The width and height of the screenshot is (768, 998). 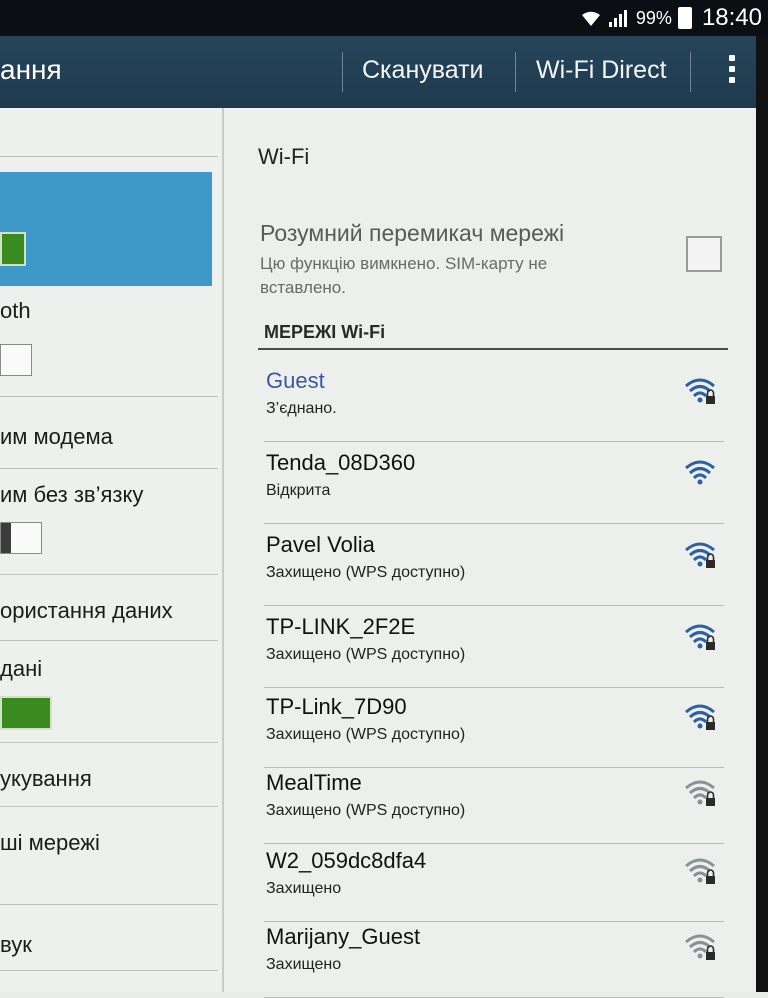 What do you see at coordinates (325, 332) in the screenshot?
I see `networks-section-title: МЕРЕЖІ Wi-Fi` at bounding box center [325, 332].